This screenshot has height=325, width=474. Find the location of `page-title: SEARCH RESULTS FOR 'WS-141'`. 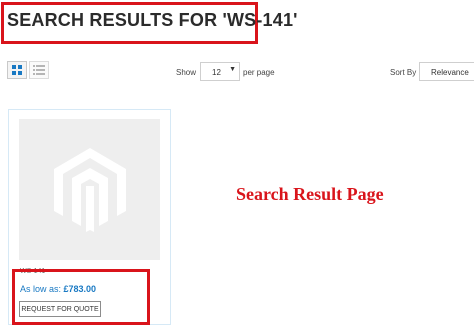

page-title: SEARCH RESULTS FOR 'WS-141' is located at coordinates (152, 20).